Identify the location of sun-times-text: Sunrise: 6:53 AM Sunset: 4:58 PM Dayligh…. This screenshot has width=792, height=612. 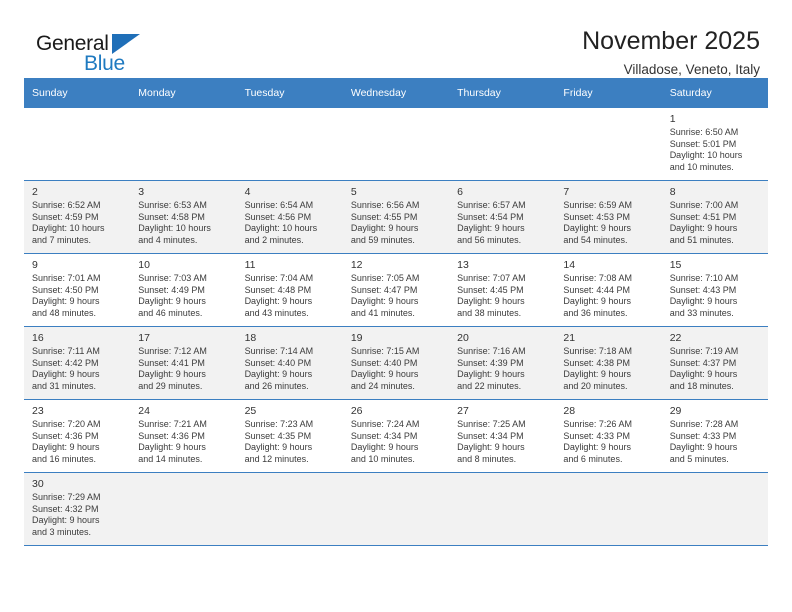
(174, 222).